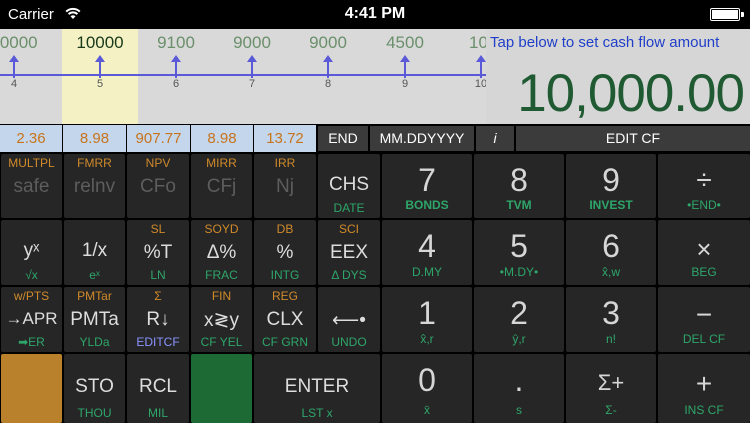 This screenshot has width=750, height=423. What do you see at coordinates (427, 186) in the screenshot?
I see `key-7: 7 BONDS` at bounding box center [427, 186].